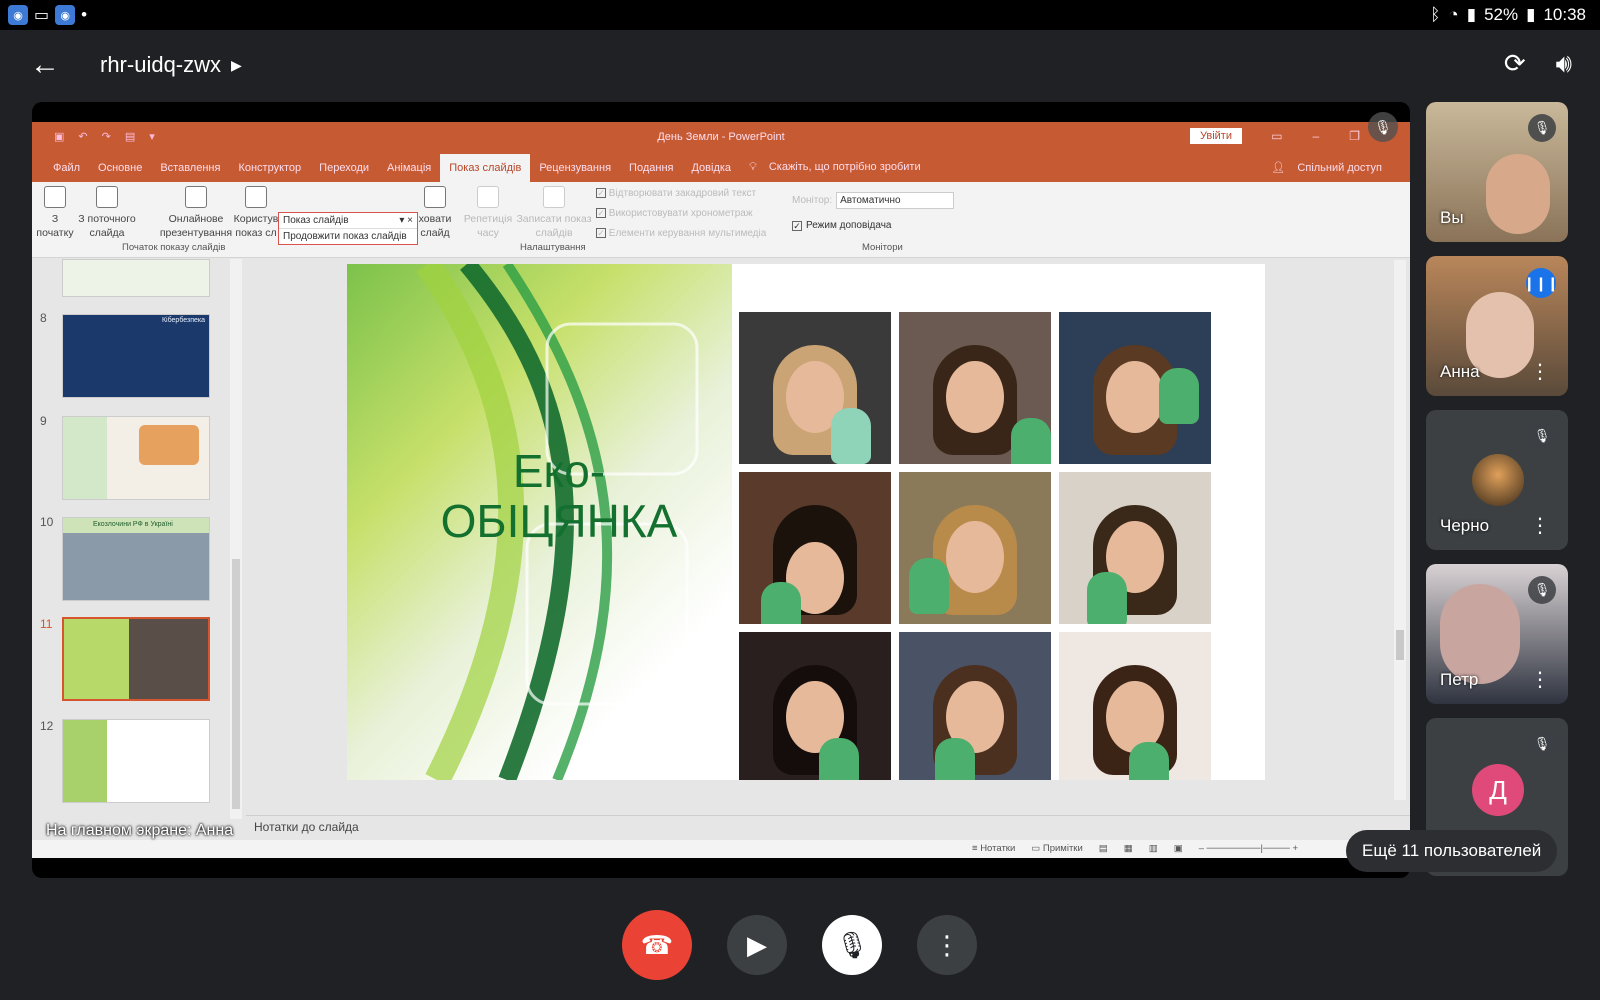 This screenshot has width=1600, height=1000. What do you see at coordinates (136, 559) in the screenshot?
I see `slide-thumbnail: Екозлочини РФ в Україні` at bounding box center [136, 559].